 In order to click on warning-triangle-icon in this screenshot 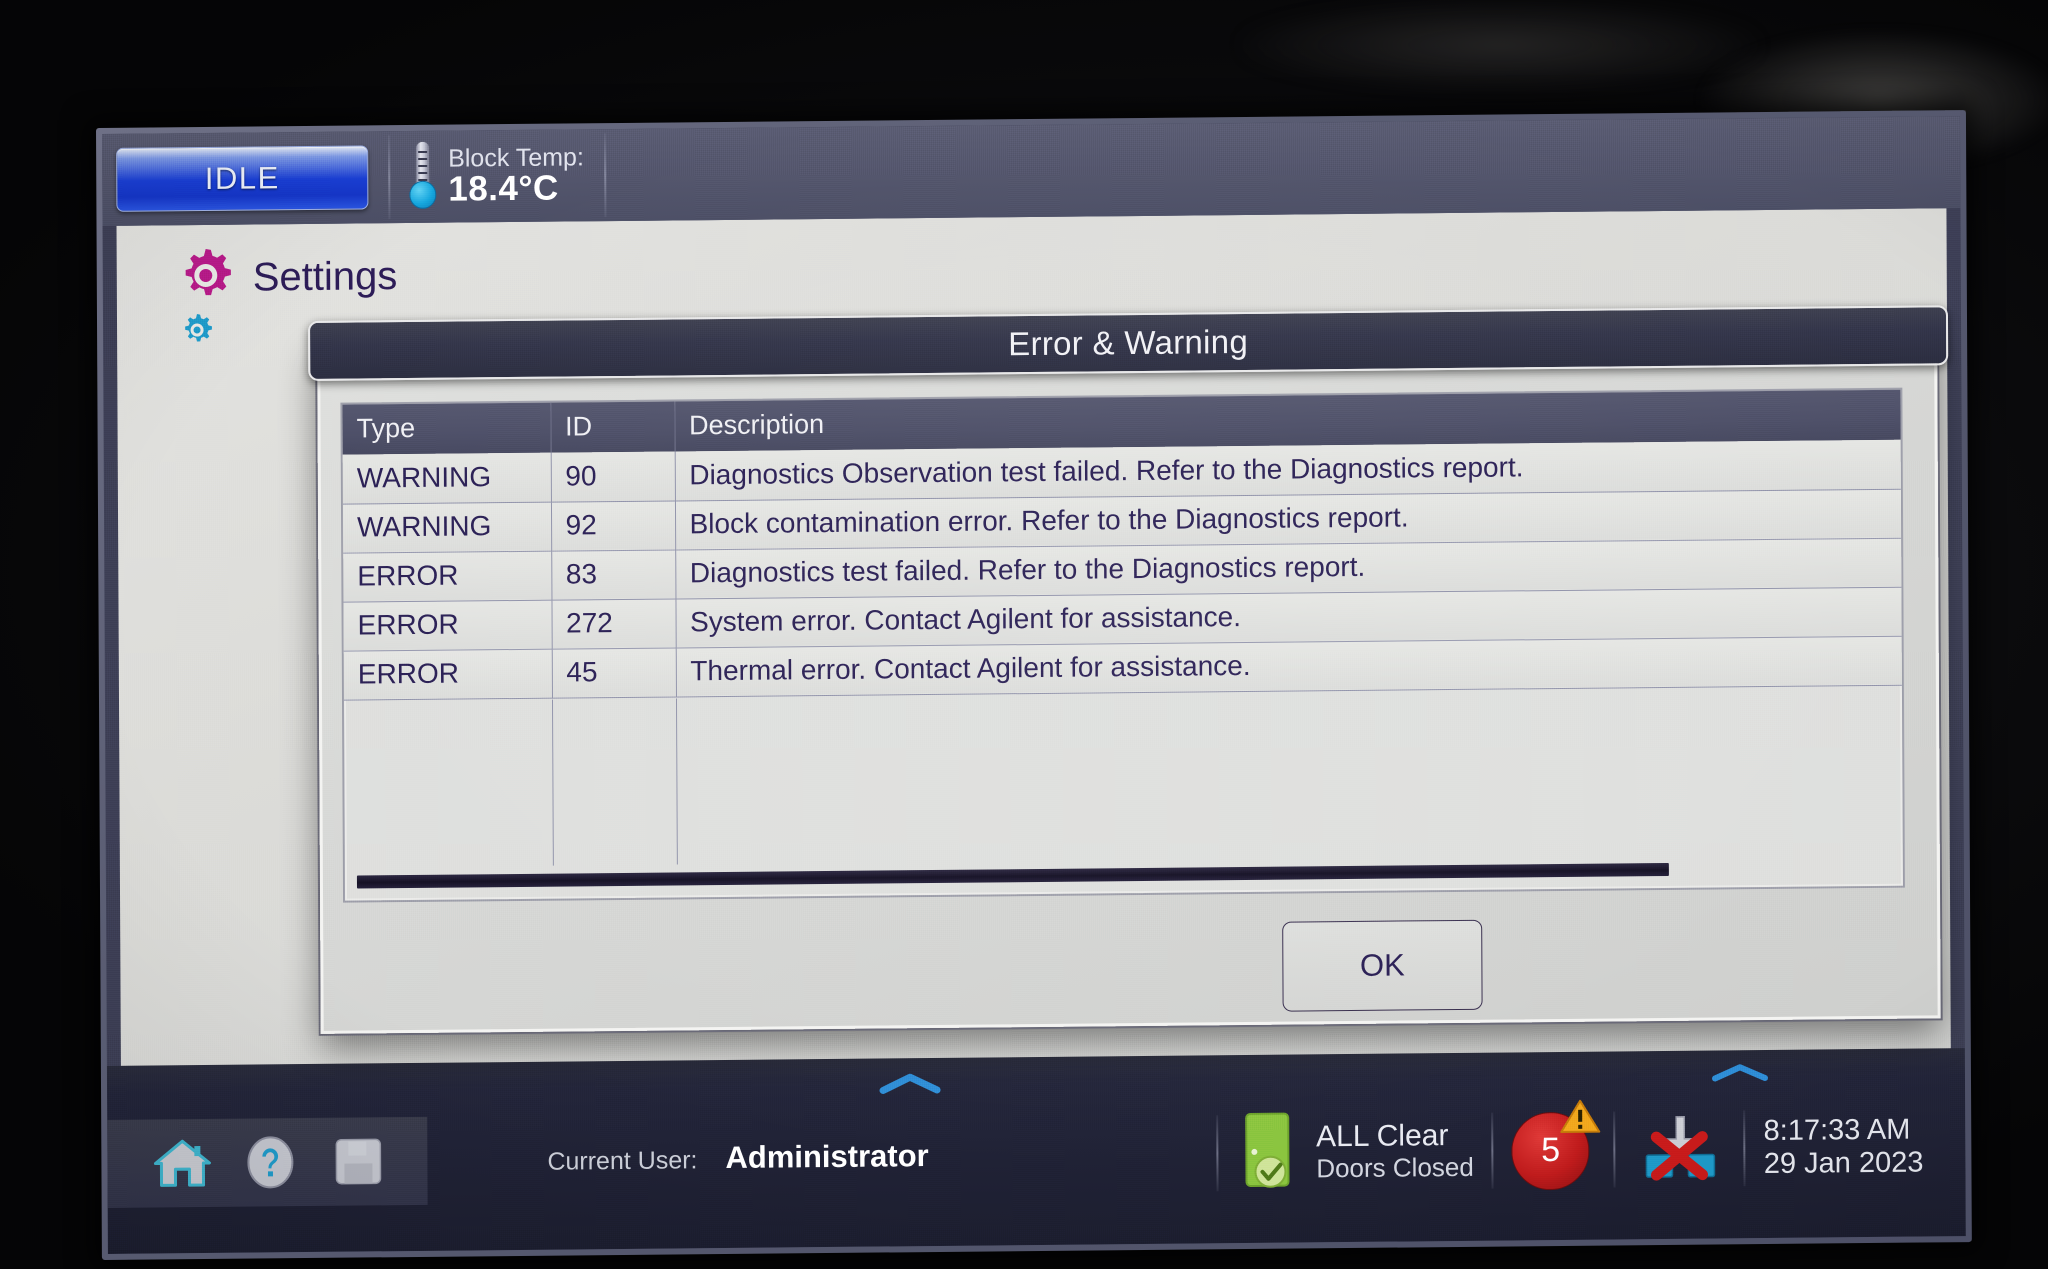, I will do `click(1580, 1118)`.